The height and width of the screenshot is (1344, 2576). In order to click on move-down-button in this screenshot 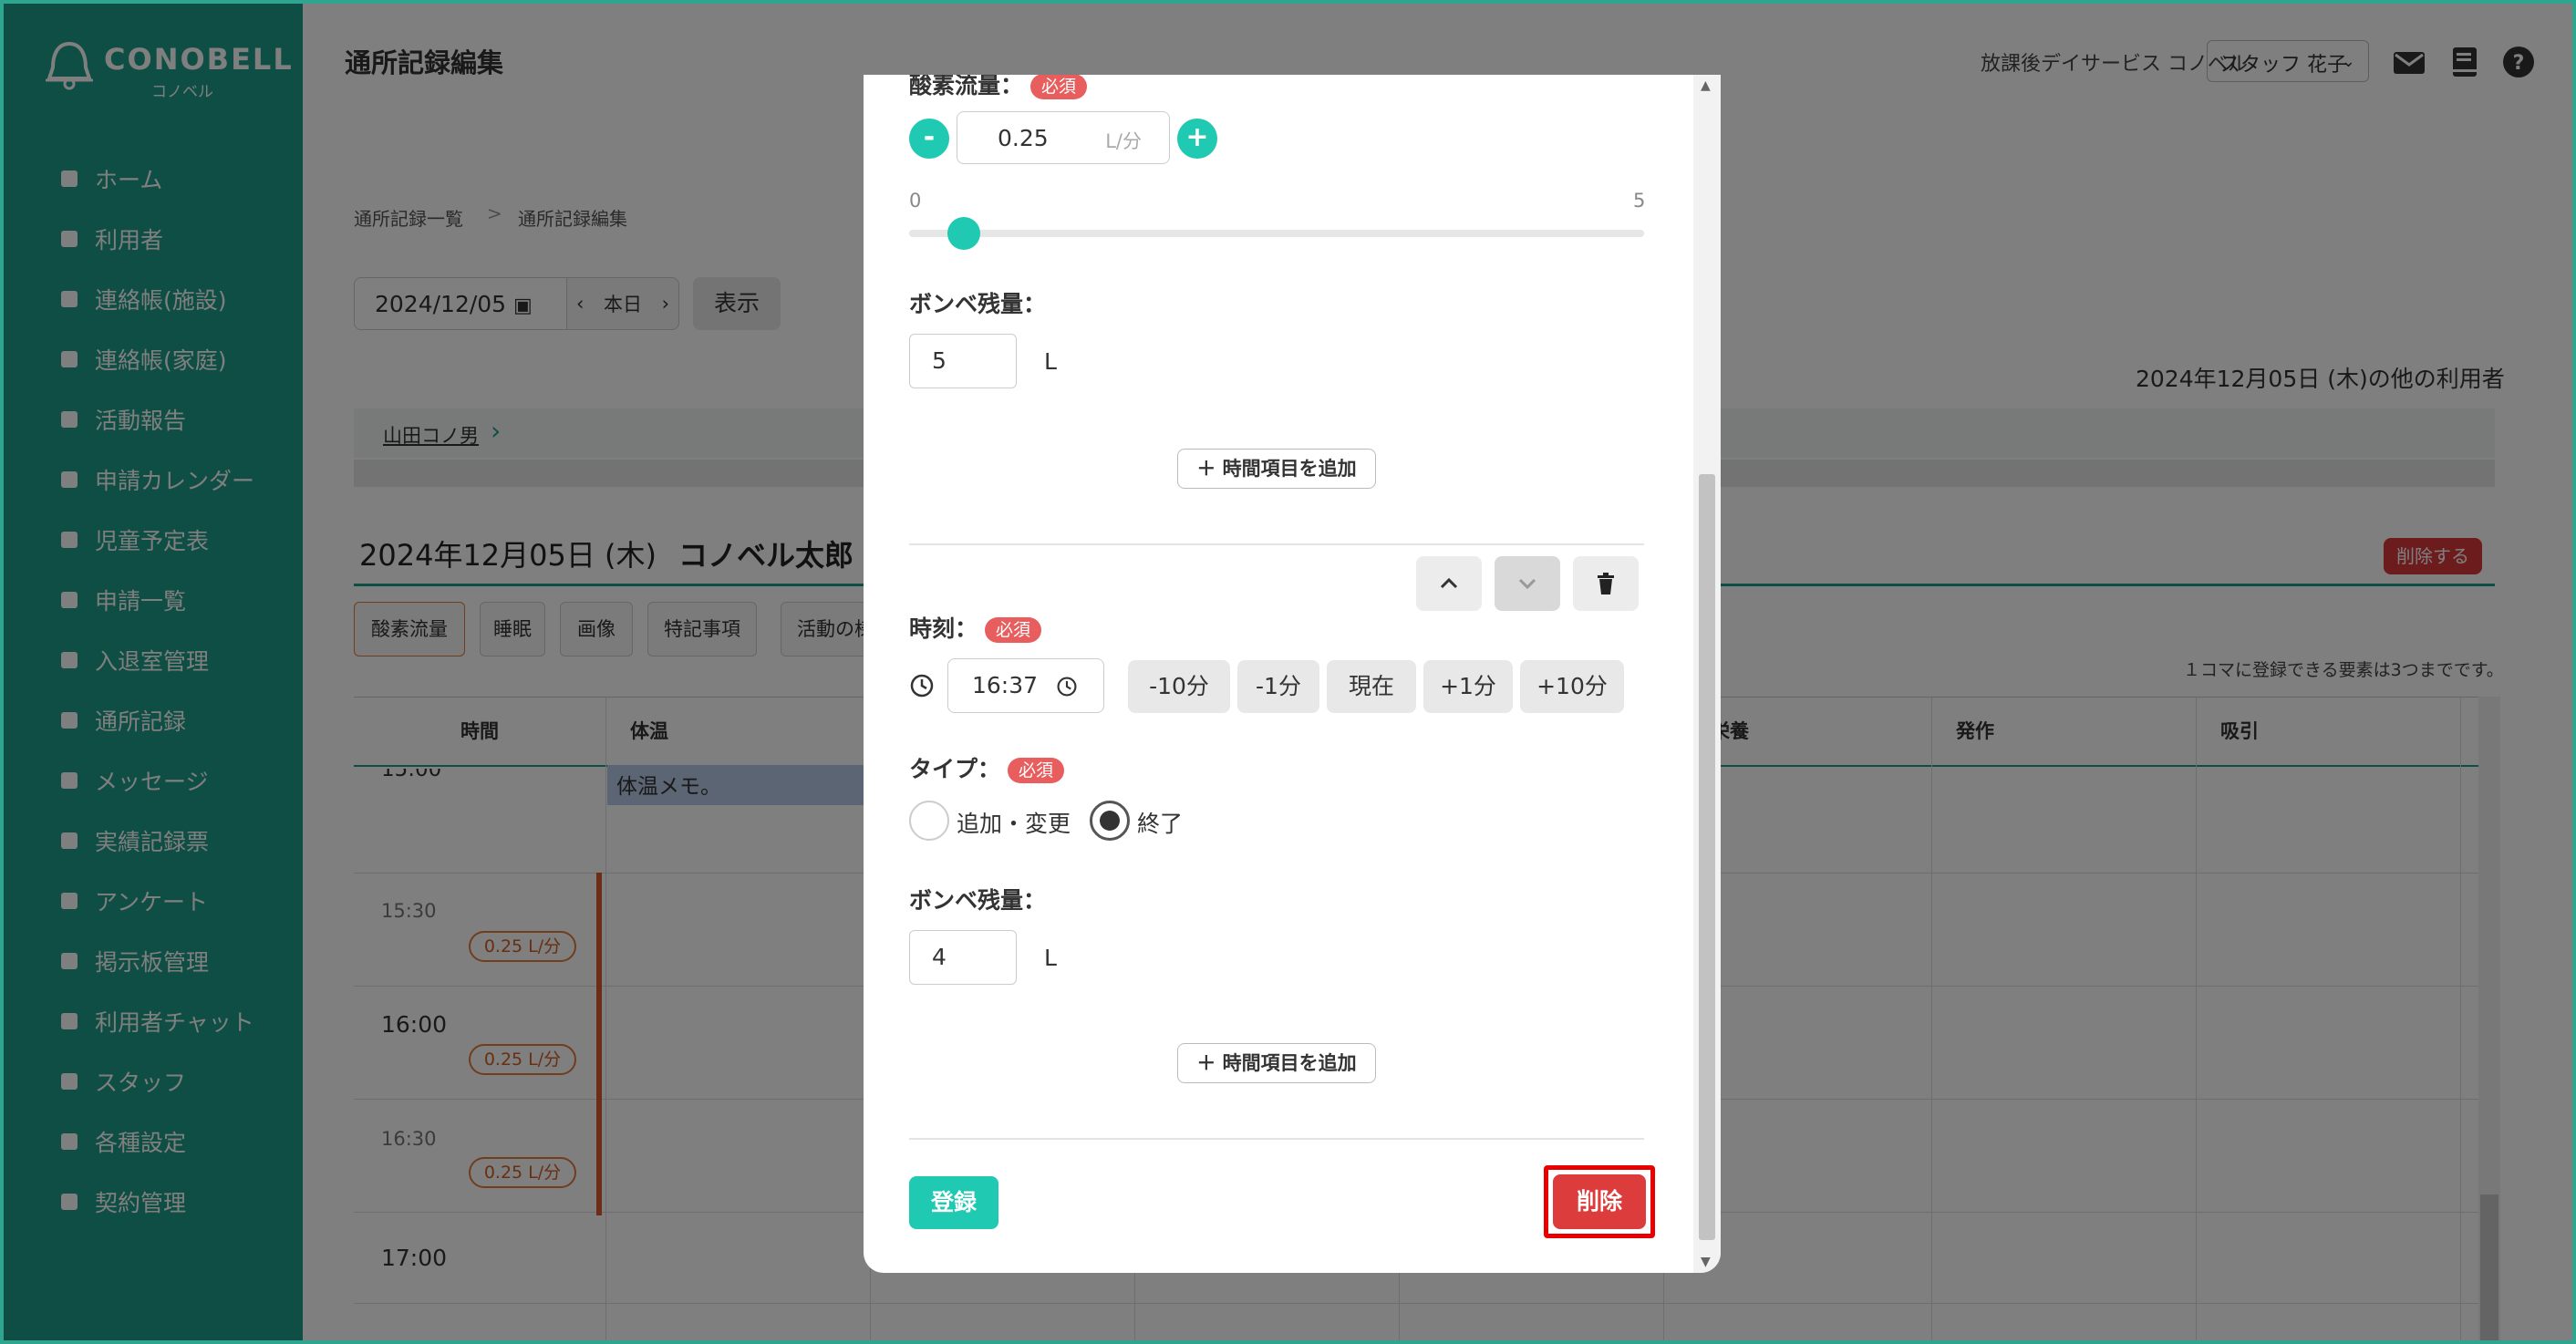, I will do `click(1527, 583)`.